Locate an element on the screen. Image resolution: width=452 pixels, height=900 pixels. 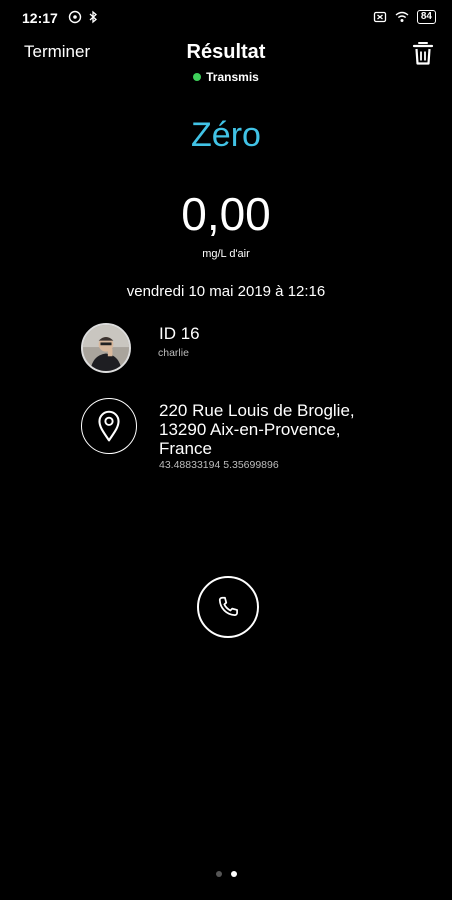
transmission-status-label: Transmis is located at coordinates (232, 77).